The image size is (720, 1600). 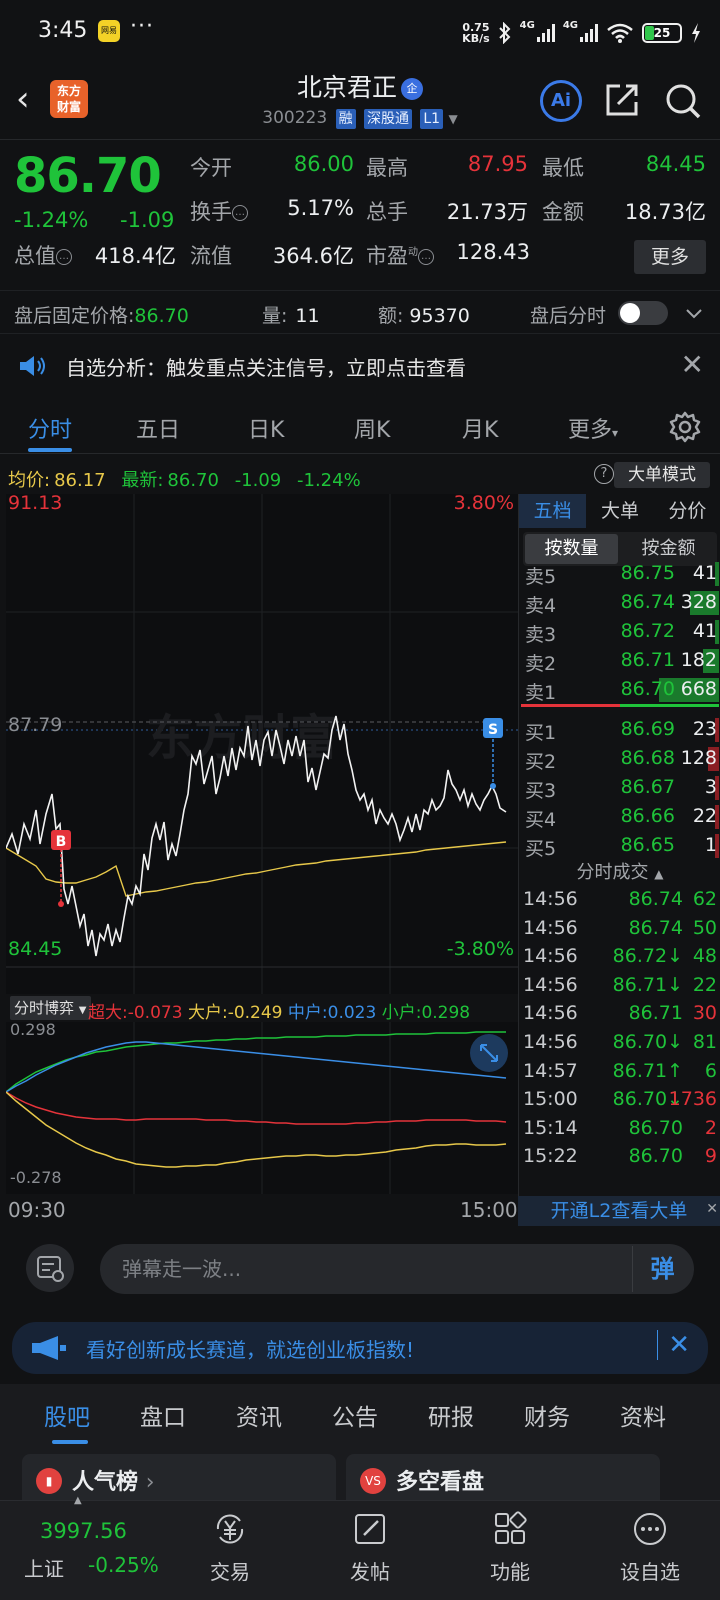 I want to click on change-amount: -1.09, so click(x=147, y=220).